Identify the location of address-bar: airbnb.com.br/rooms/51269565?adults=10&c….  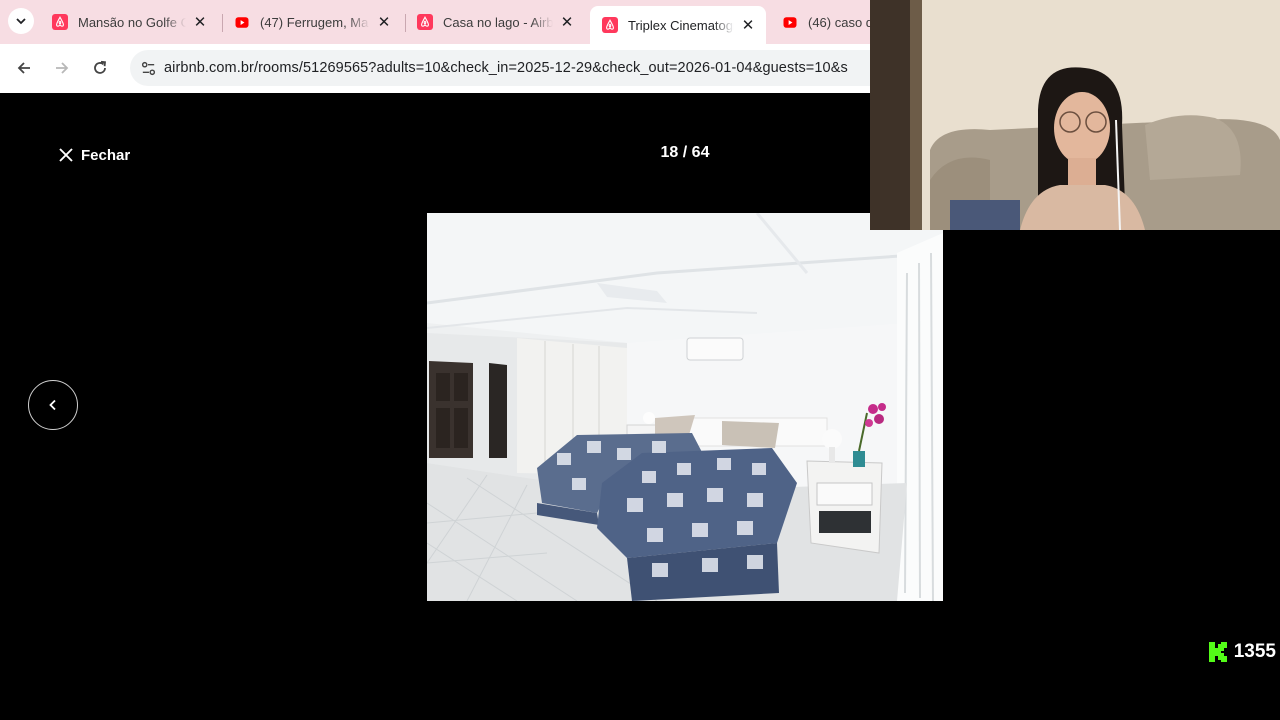
(500, 68).